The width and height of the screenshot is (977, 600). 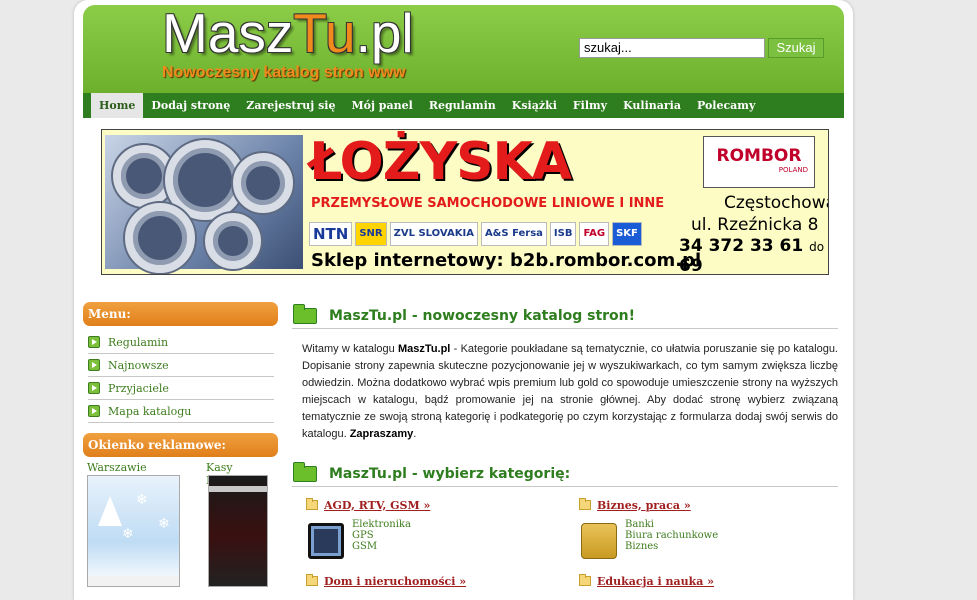 I want to click on sidebar-item-label: Przyjaciele, so click(x=138, y=388).